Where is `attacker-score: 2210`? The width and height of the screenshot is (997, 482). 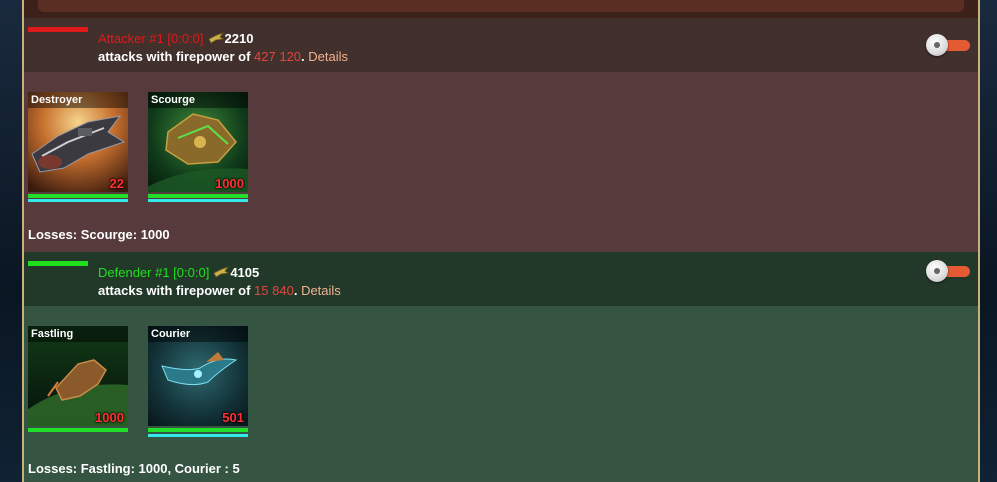
attacker-score: 2210 is located at coordinates (239, 38).